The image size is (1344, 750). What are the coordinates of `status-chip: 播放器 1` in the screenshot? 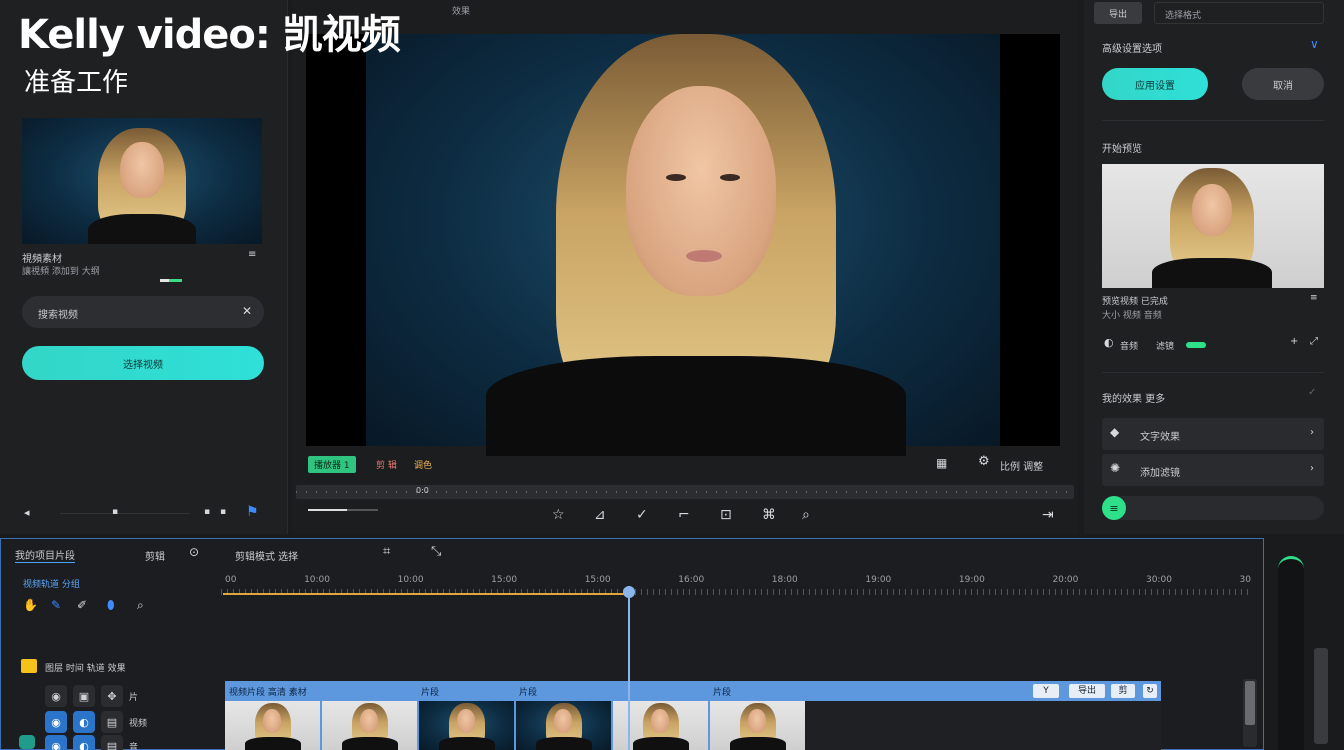 It's located at (332, 464).